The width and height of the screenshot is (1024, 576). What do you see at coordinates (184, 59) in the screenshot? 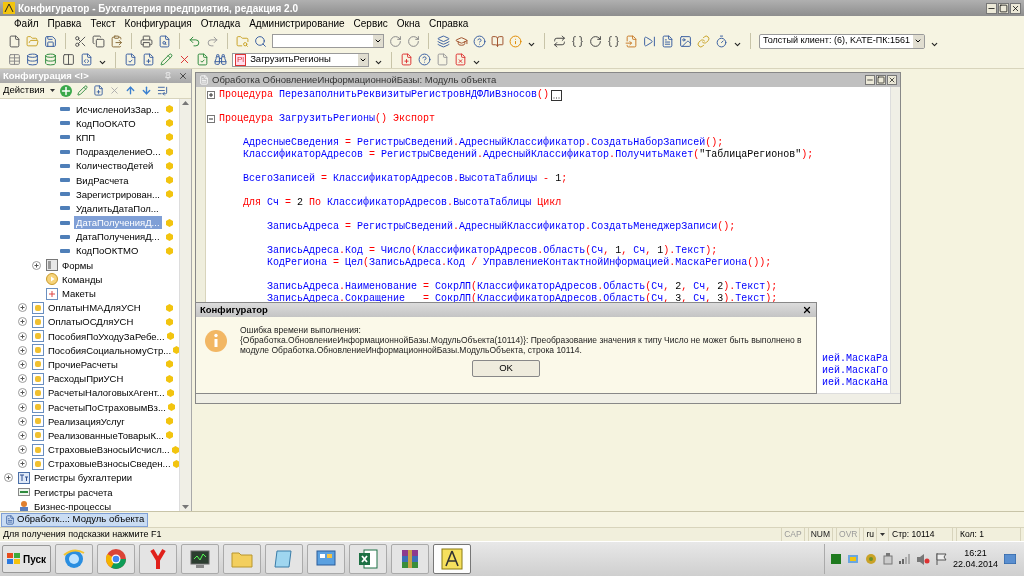
I see `uncomment-icon` at bounding box center [184, 59].